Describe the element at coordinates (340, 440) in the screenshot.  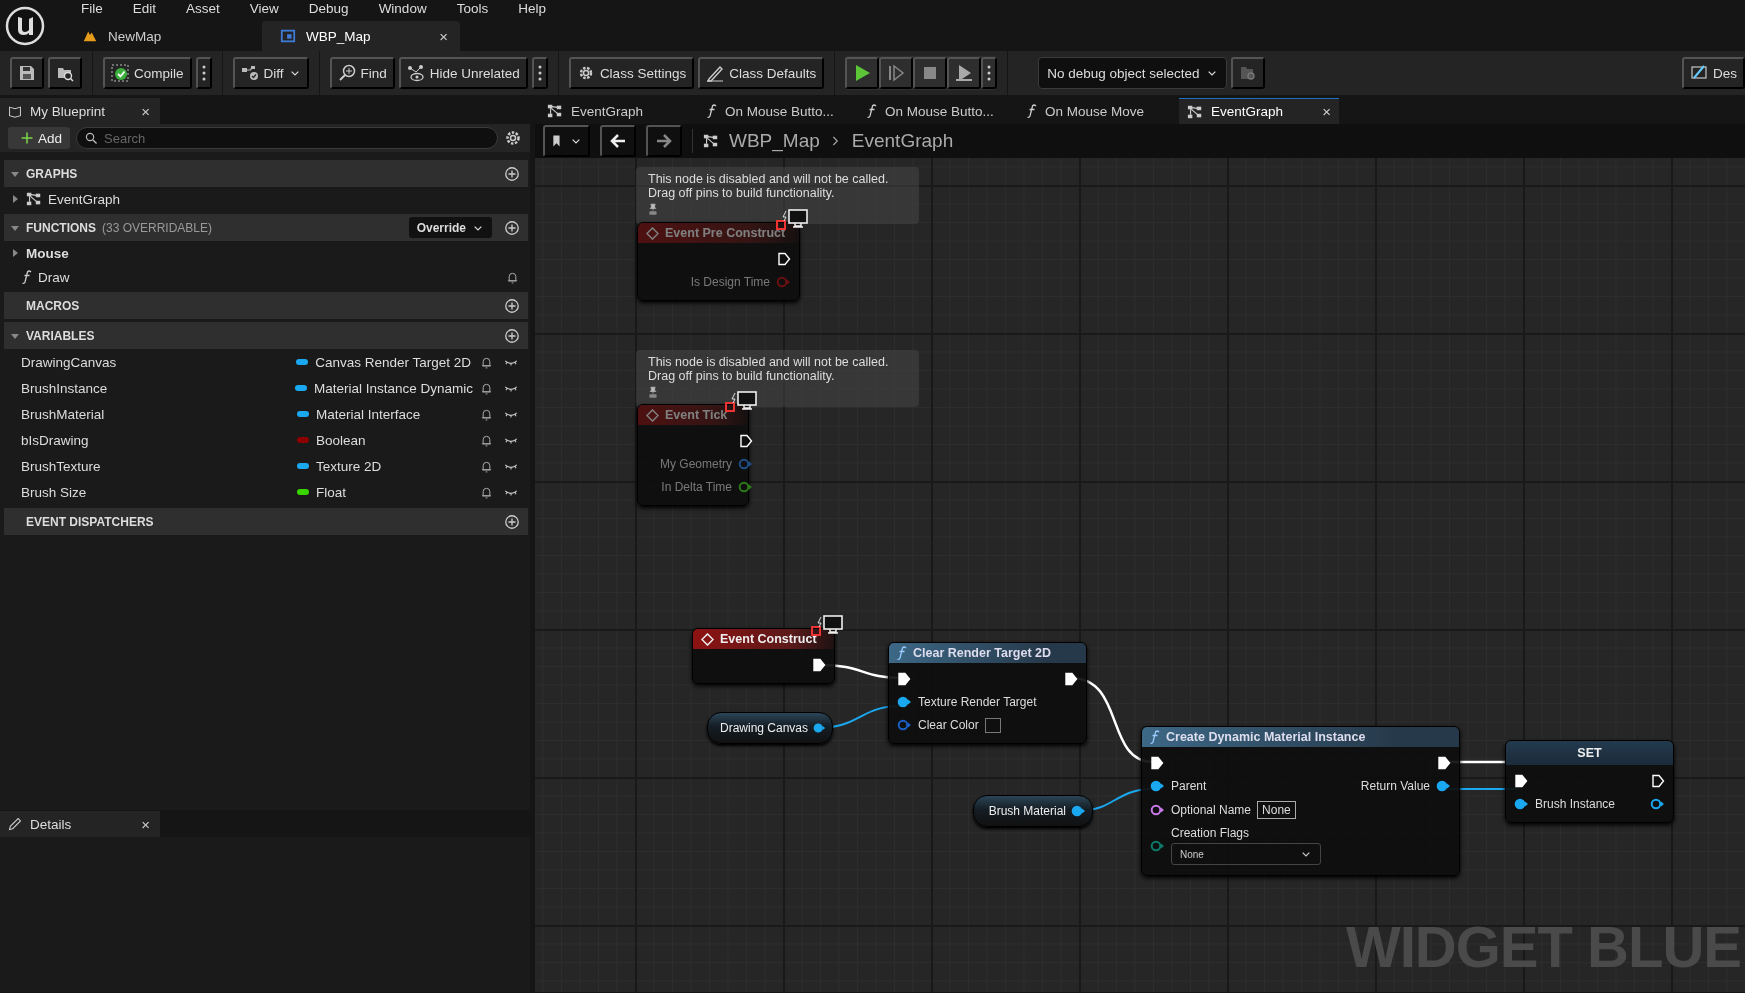
I see `variable-type: Boolean` at that location.